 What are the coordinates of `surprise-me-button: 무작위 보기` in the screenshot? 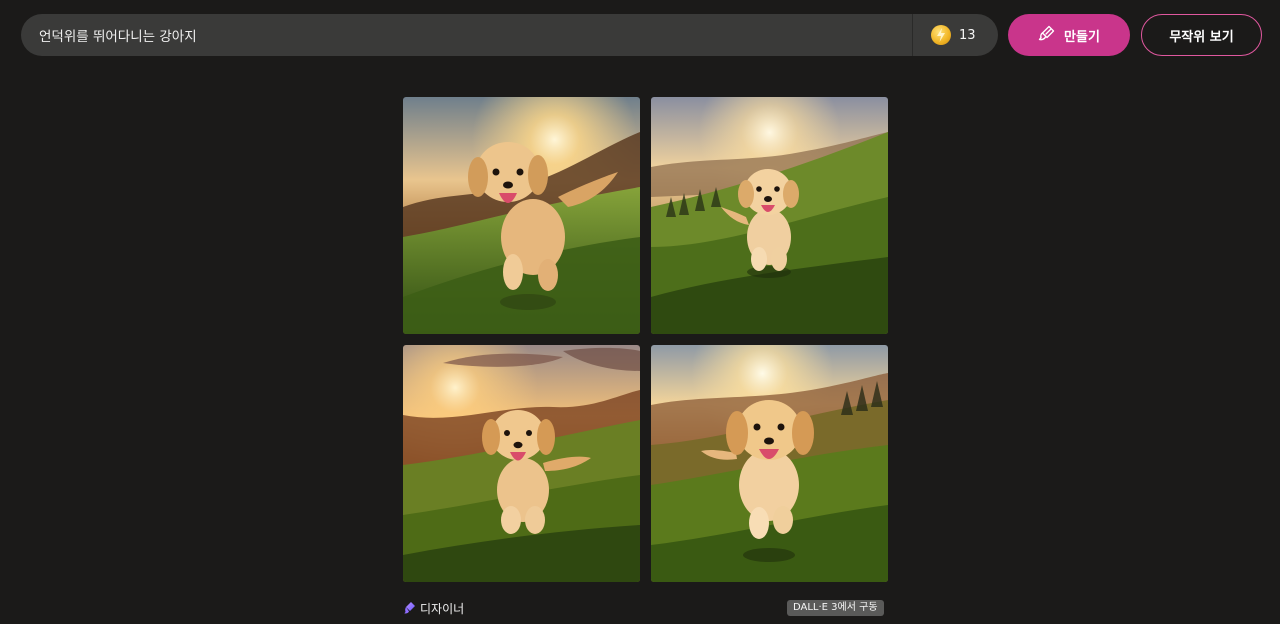 It's located at (1201, 35).